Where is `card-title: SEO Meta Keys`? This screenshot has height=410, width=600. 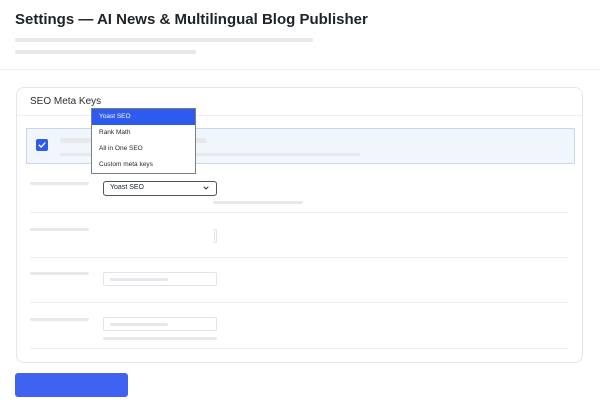 card-title: SEO Meta Keys is located at coordinates (66, 101).